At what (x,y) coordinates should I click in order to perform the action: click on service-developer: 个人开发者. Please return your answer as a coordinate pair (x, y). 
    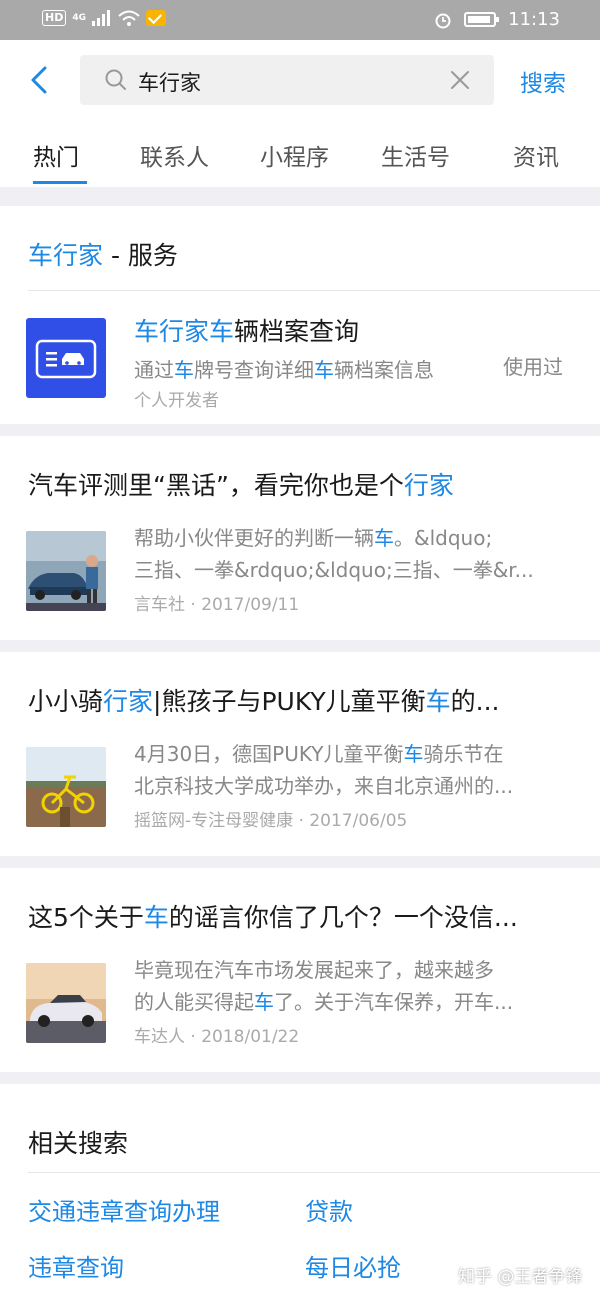
    Looking at the image, I should click on (176, 401).